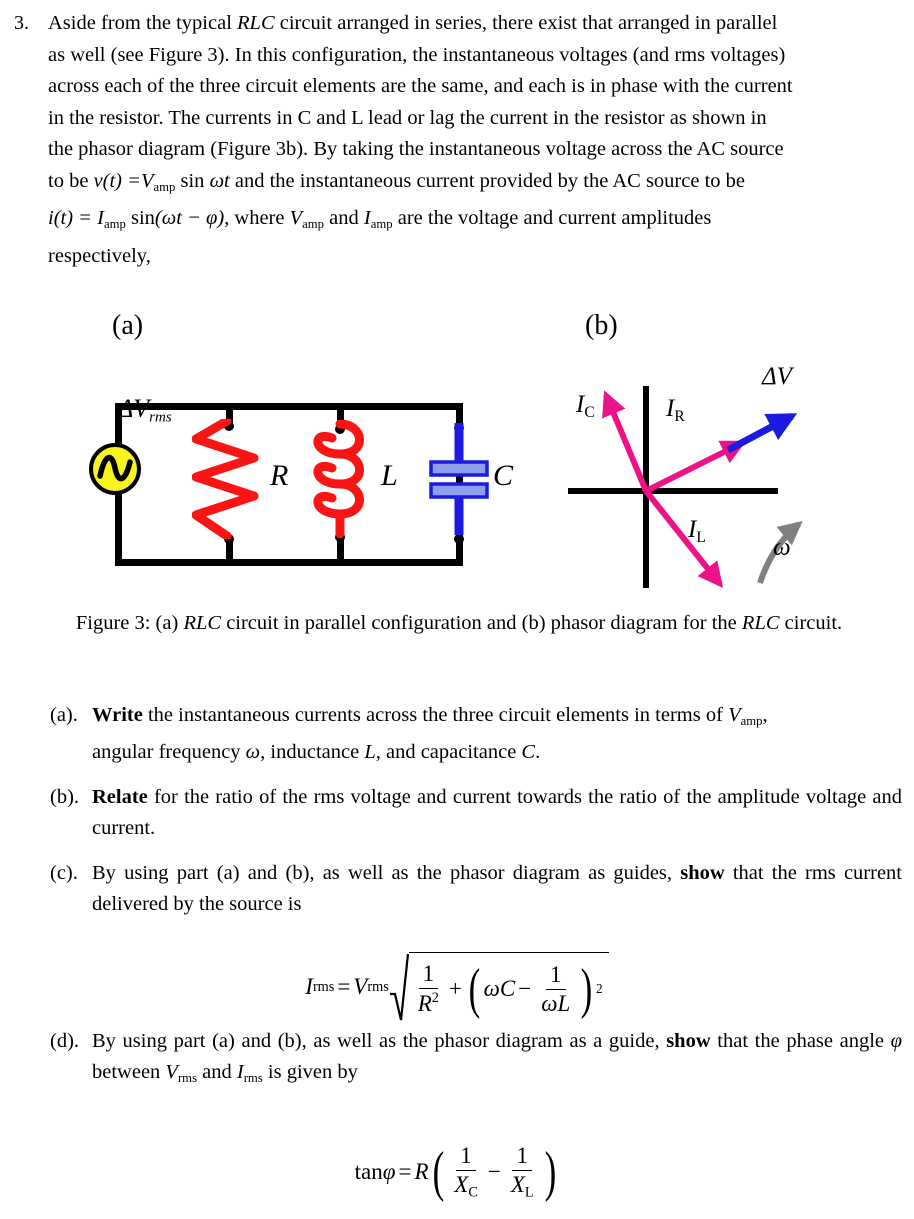 The image size is (914, 1219). What do you see at coordinates (312, 752) in the screenshot?
I see `part-a-text3: , inductance` at bounding box center [312, 752].